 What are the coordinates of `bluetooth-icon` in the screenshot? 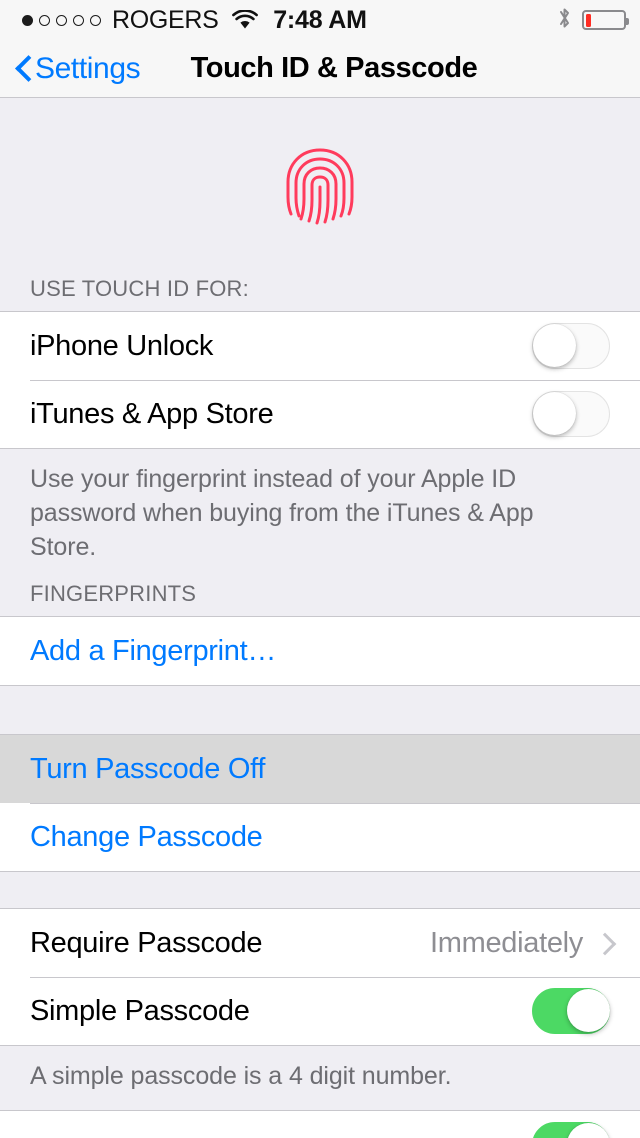 It's located at (564, 20).